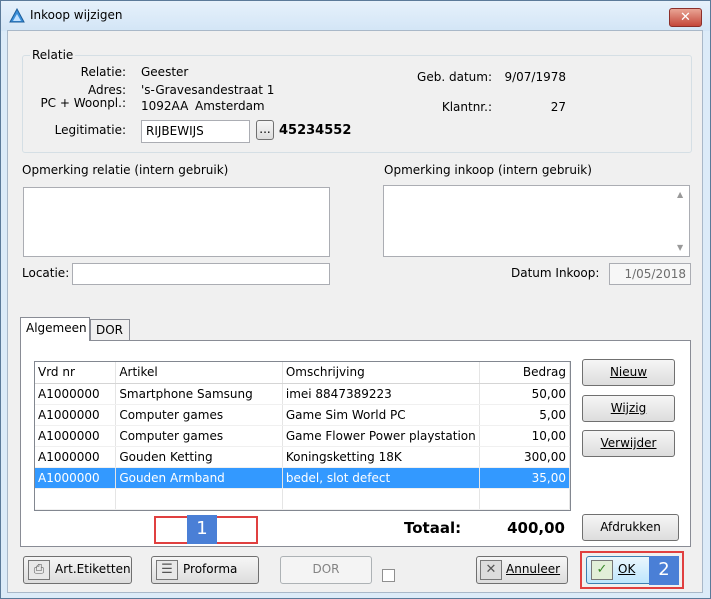 Image resolution: width=711 pixels, height=599 pixels. Describe the element at coordinates (53, 55) in the screenshot. I see `relatie-legend: Relatie` at that location.